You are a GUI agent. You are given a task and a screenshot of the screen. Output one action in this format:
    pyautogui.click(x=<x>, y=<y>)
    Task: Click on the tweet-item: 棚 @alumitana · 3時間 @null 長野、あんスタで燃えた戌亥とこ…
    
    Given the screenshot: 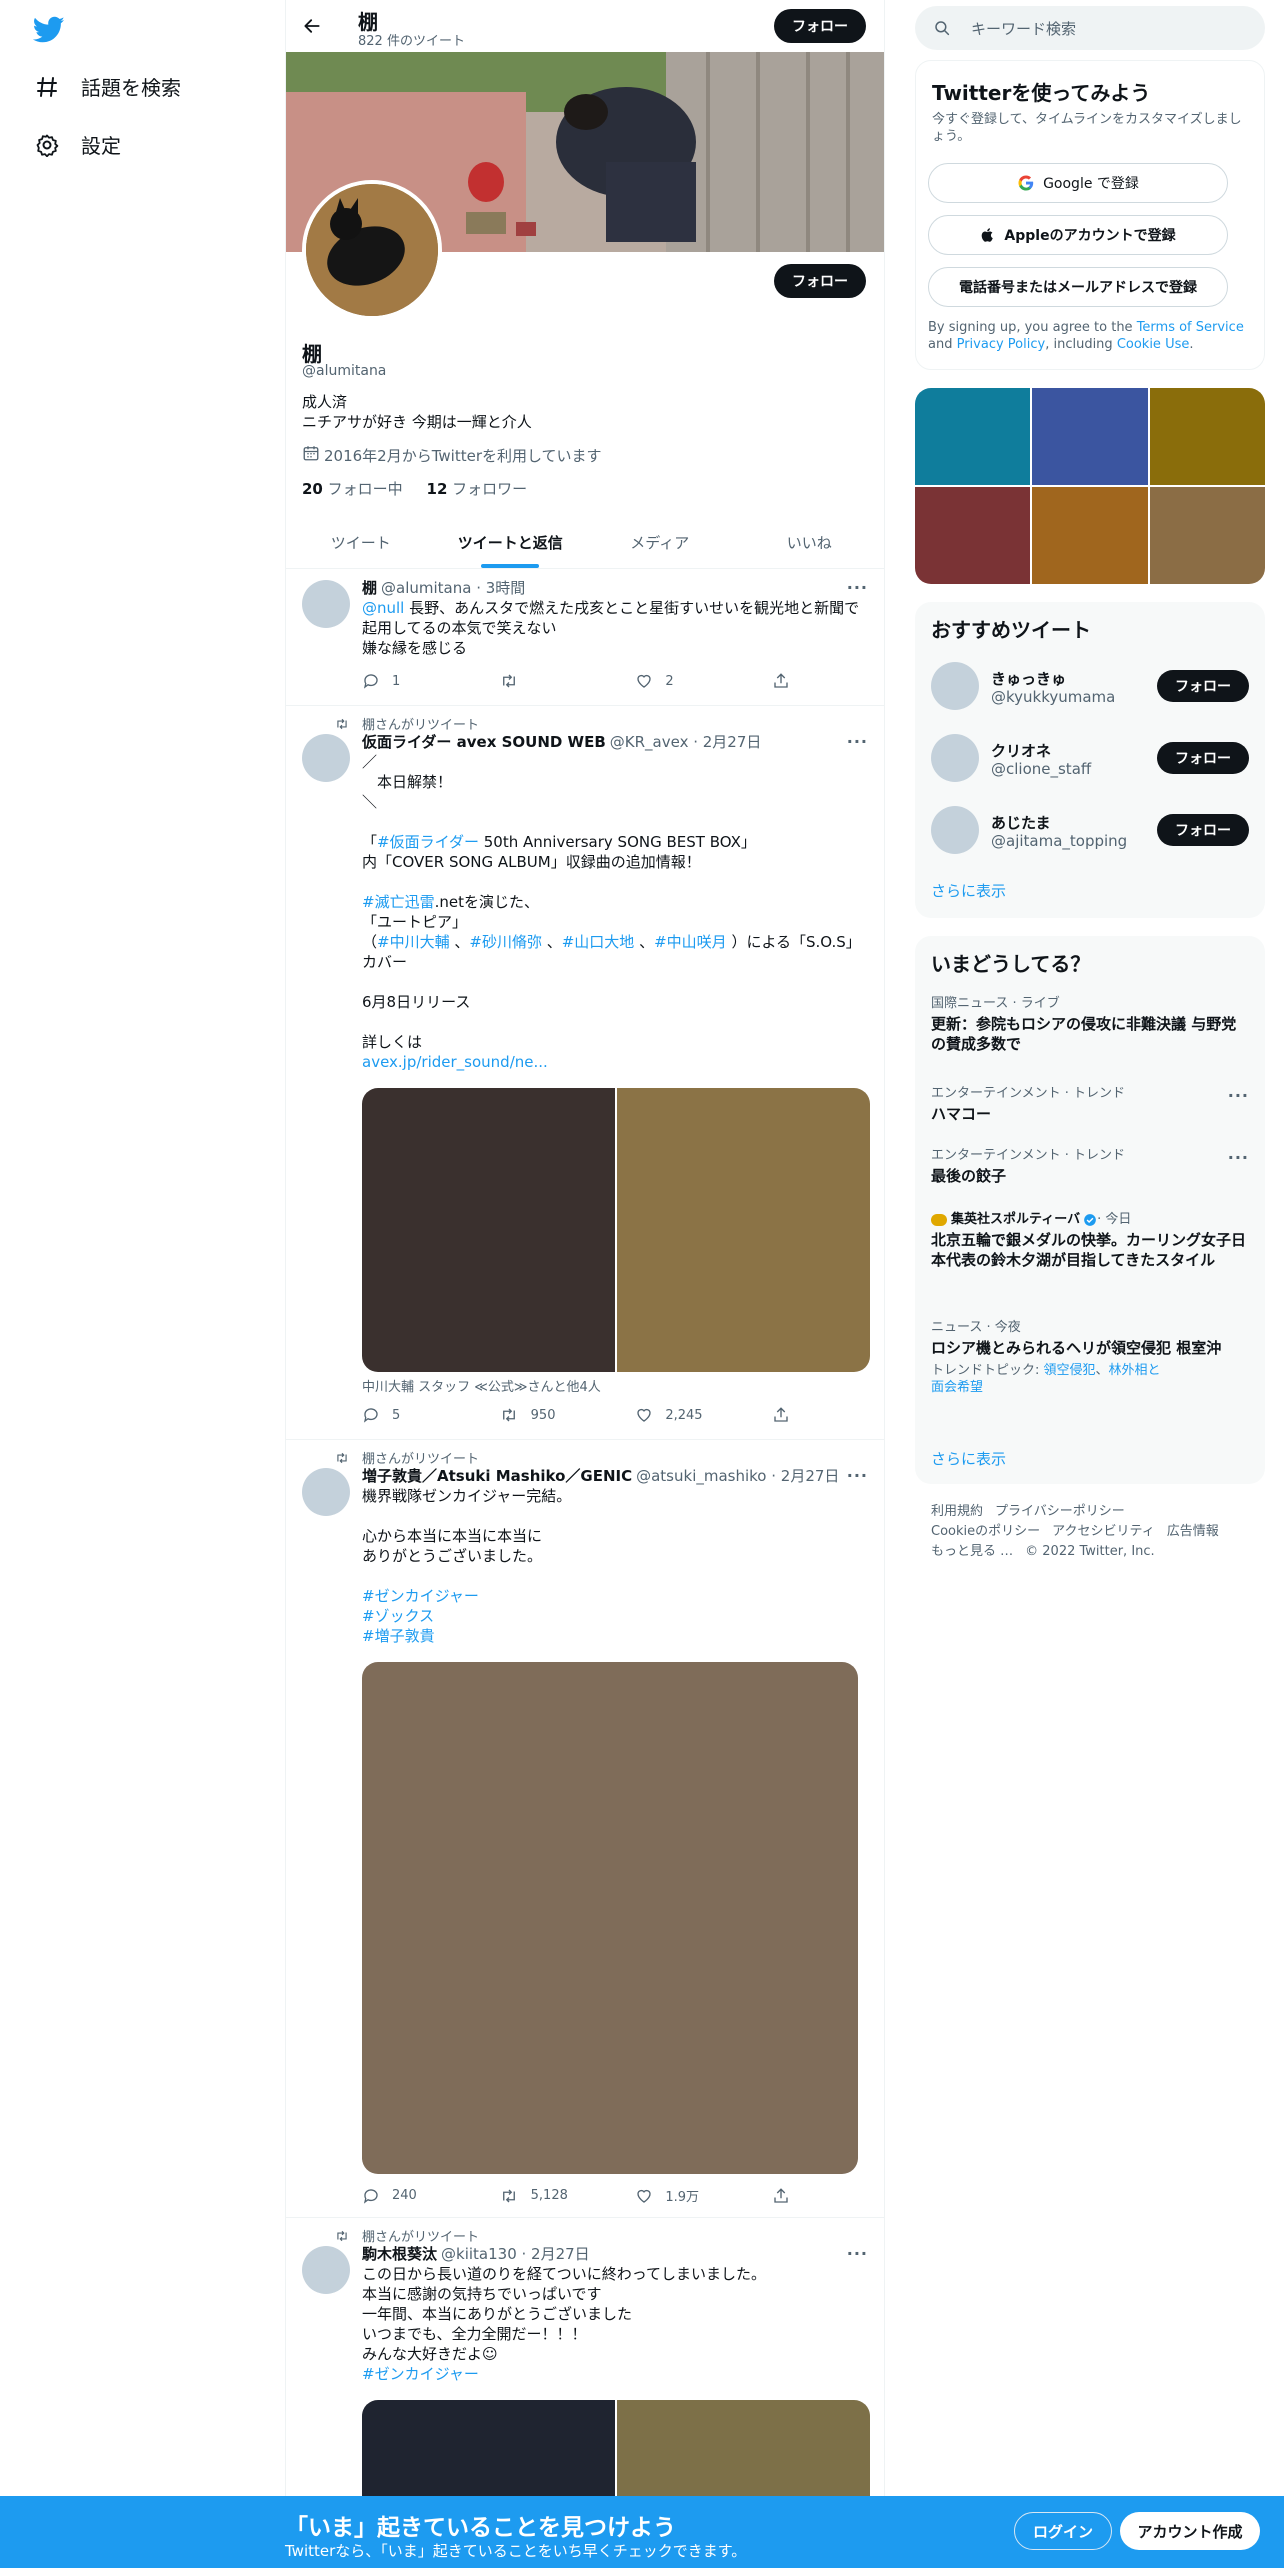 What is the action you would take?
    pyautogui.click(x=585, y=638)
    